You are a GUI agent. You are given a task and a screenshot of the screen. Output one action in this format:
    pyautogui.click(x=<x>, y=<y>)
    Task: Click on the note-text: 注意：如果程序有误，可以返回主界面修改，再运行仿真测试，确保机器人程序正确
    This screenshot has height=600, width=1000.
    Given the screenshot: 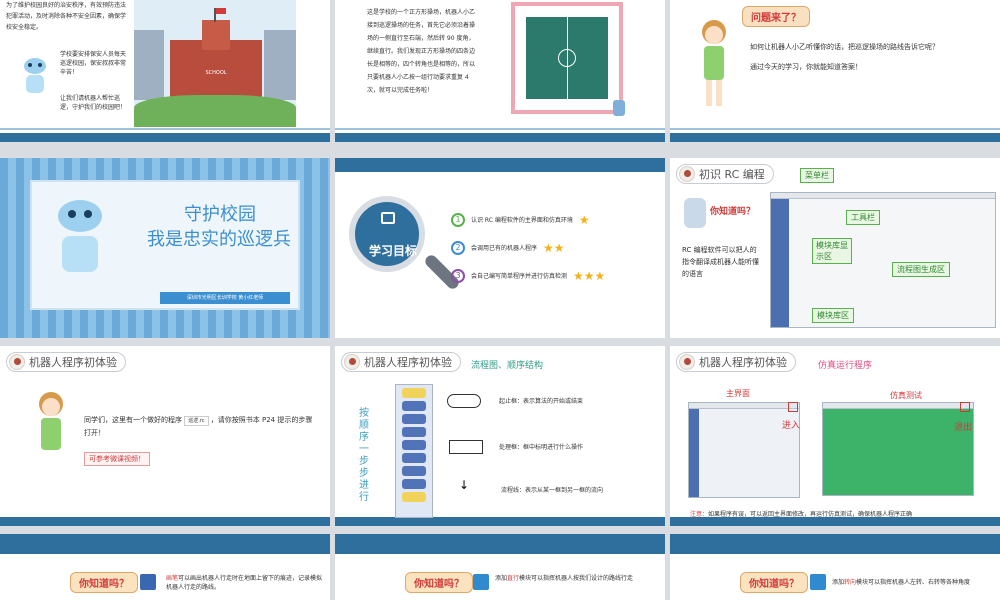 What is the action you would take?
    pyautogui.click(x=840, y=514)
    